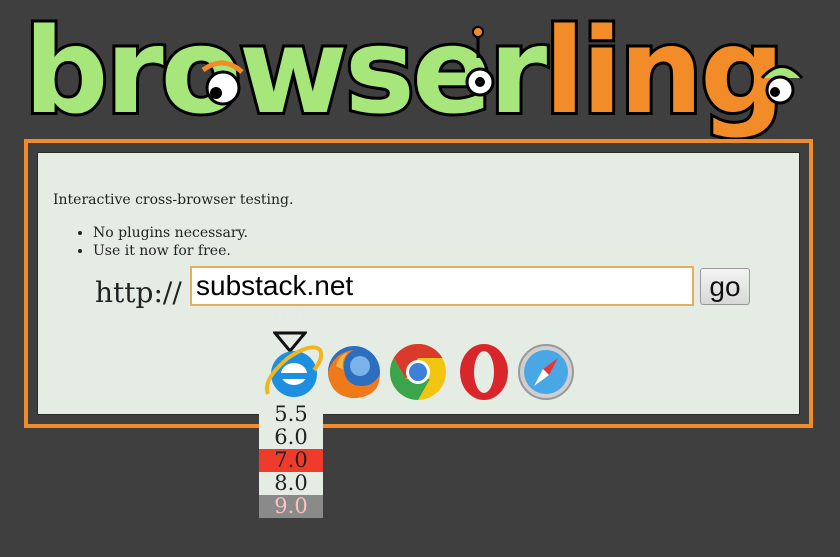 The height and width of the screenshot is (557, 840). What do you see at coordinates (782, 85) in the screenshot?
I see `logo-eye-g-icon` at bounding box center [782, 85].